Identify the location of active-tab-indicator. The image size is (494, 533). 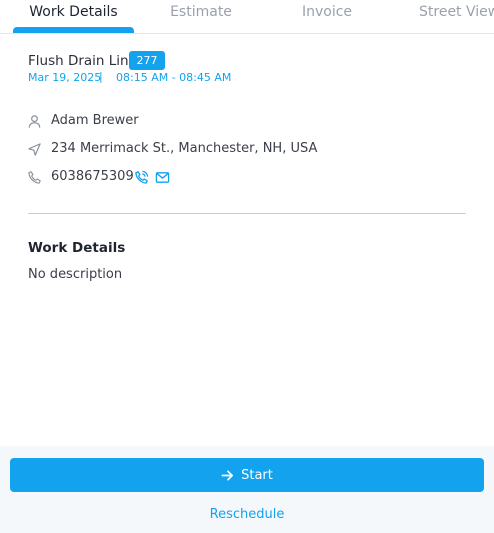
(73, 30).